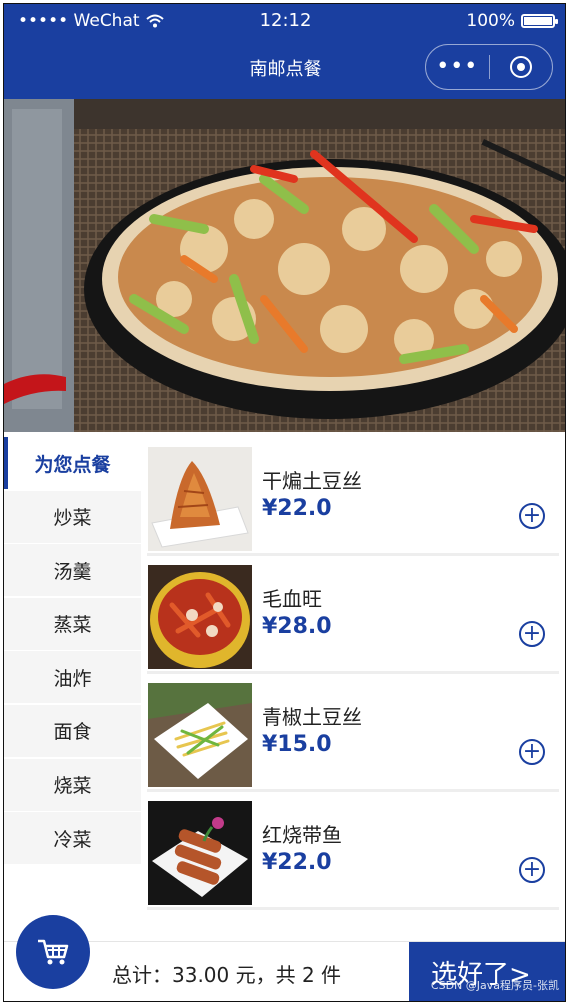 This screenshot has height=1006, width=571. Describe the element at coordinates (297, 626) in the screenshot. I see `food-price: ¥28.0` at that location.